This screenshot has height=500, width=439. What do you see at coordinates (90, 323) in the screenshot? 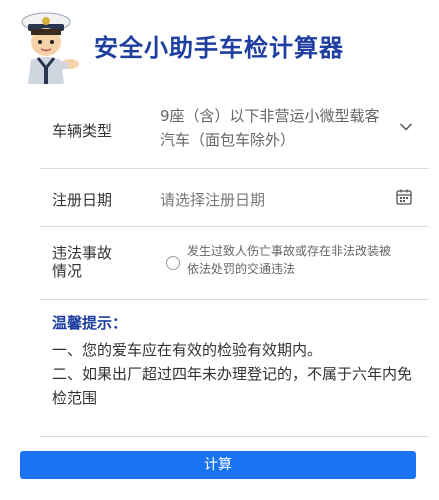
I see `tips-title: 温馨提示：` at bounding box center [90, 323].